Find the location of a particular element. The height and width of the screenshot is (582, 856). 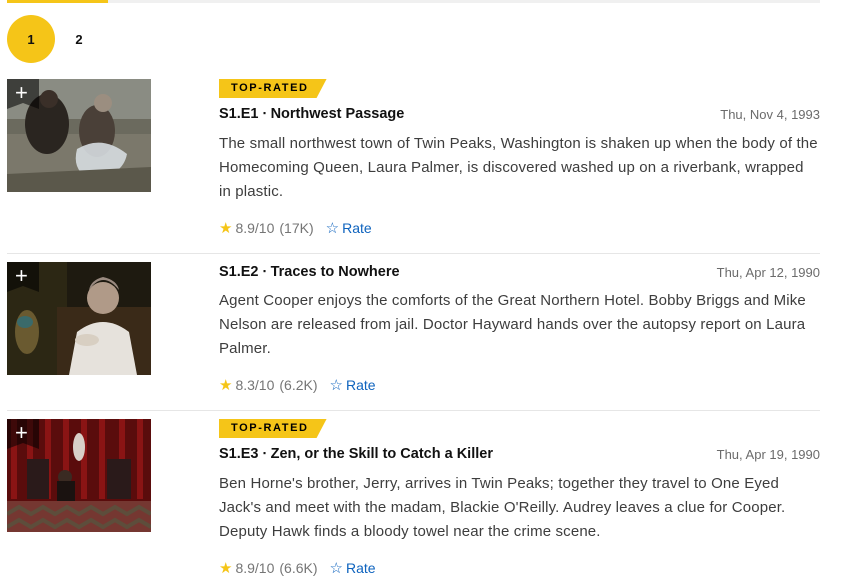

page-2-button: 2 is located at coordinates (79, 39).